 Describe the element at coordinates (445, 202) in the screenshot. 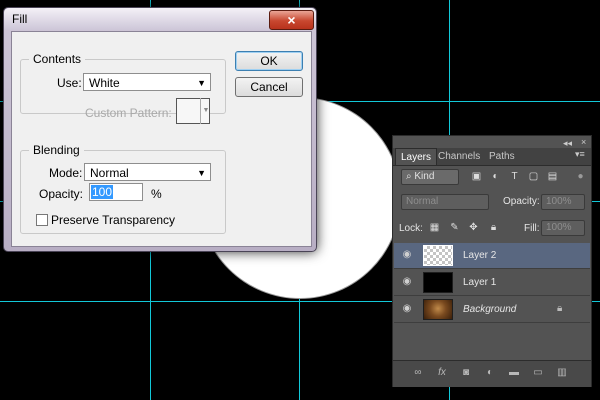

I see `blend-mode-select: Normal` at that location.